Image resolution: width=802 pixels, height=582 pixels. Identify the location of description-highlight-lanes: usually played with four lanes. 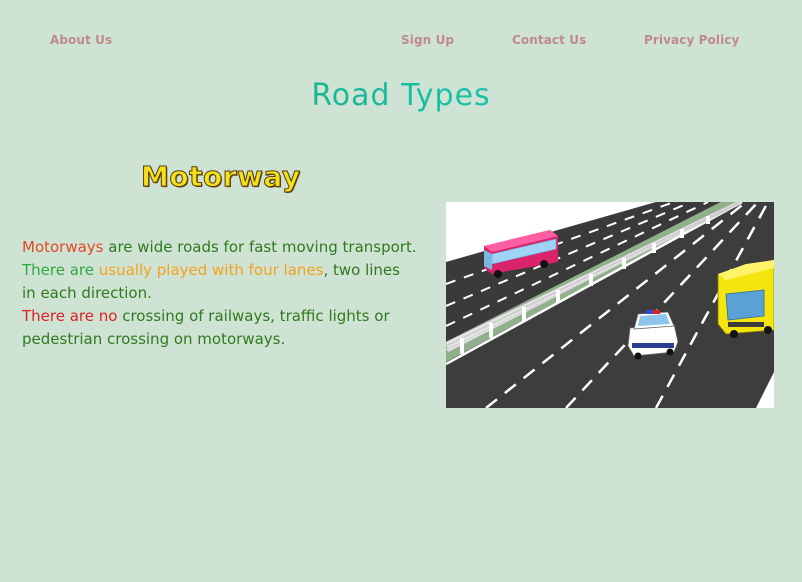
(211, 270).